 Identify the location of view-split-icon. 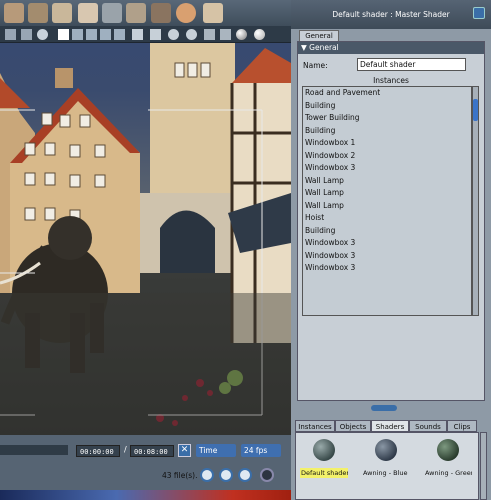
(77, 34).